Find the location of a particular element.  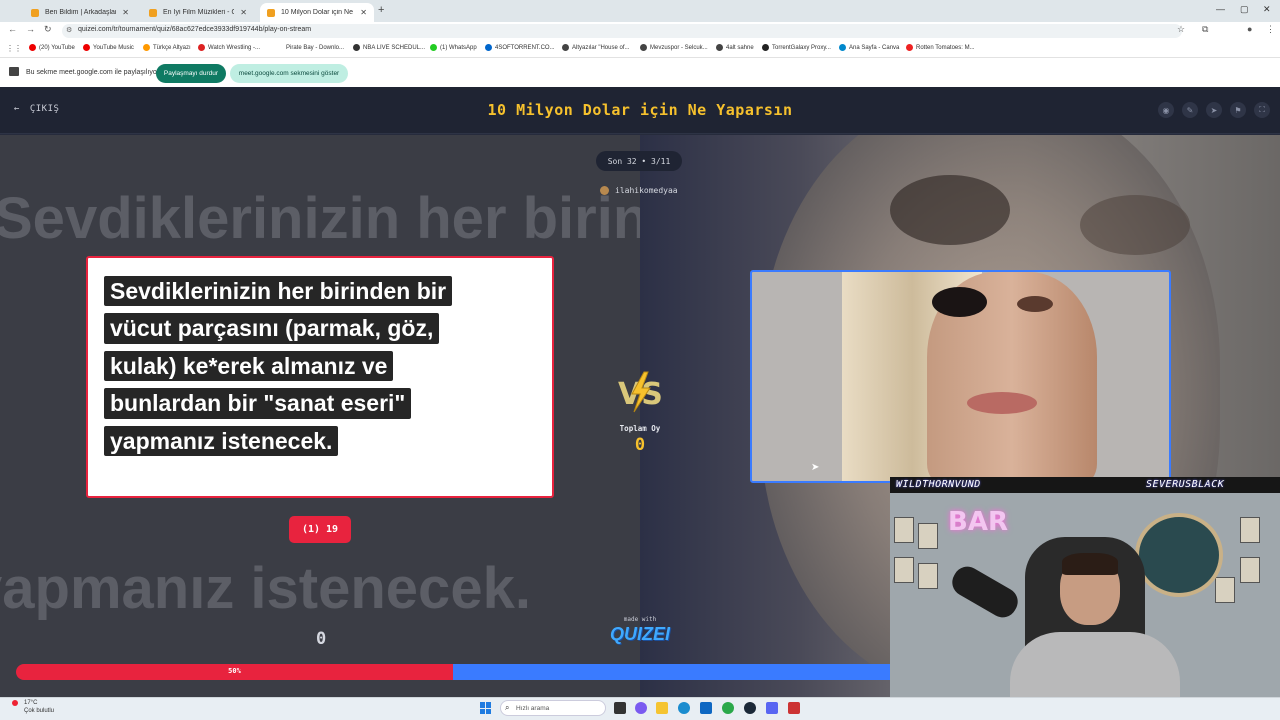

round-indicator: Son 32 • 3/11 is located at coordinates (639, 161).